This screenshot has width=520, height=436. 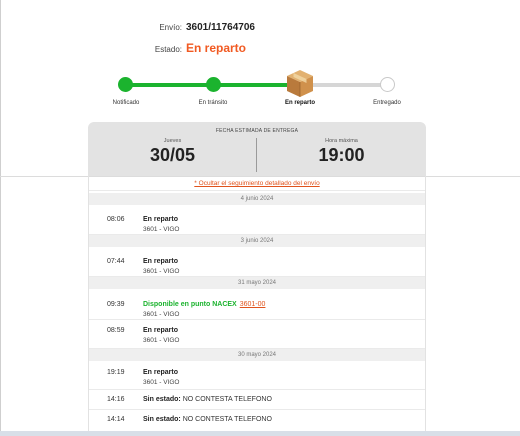 What do you see at coordinates (172, 141) in the screenshot?
I see `delivery-day-label: Jueves` at bounding box center [172, 141].